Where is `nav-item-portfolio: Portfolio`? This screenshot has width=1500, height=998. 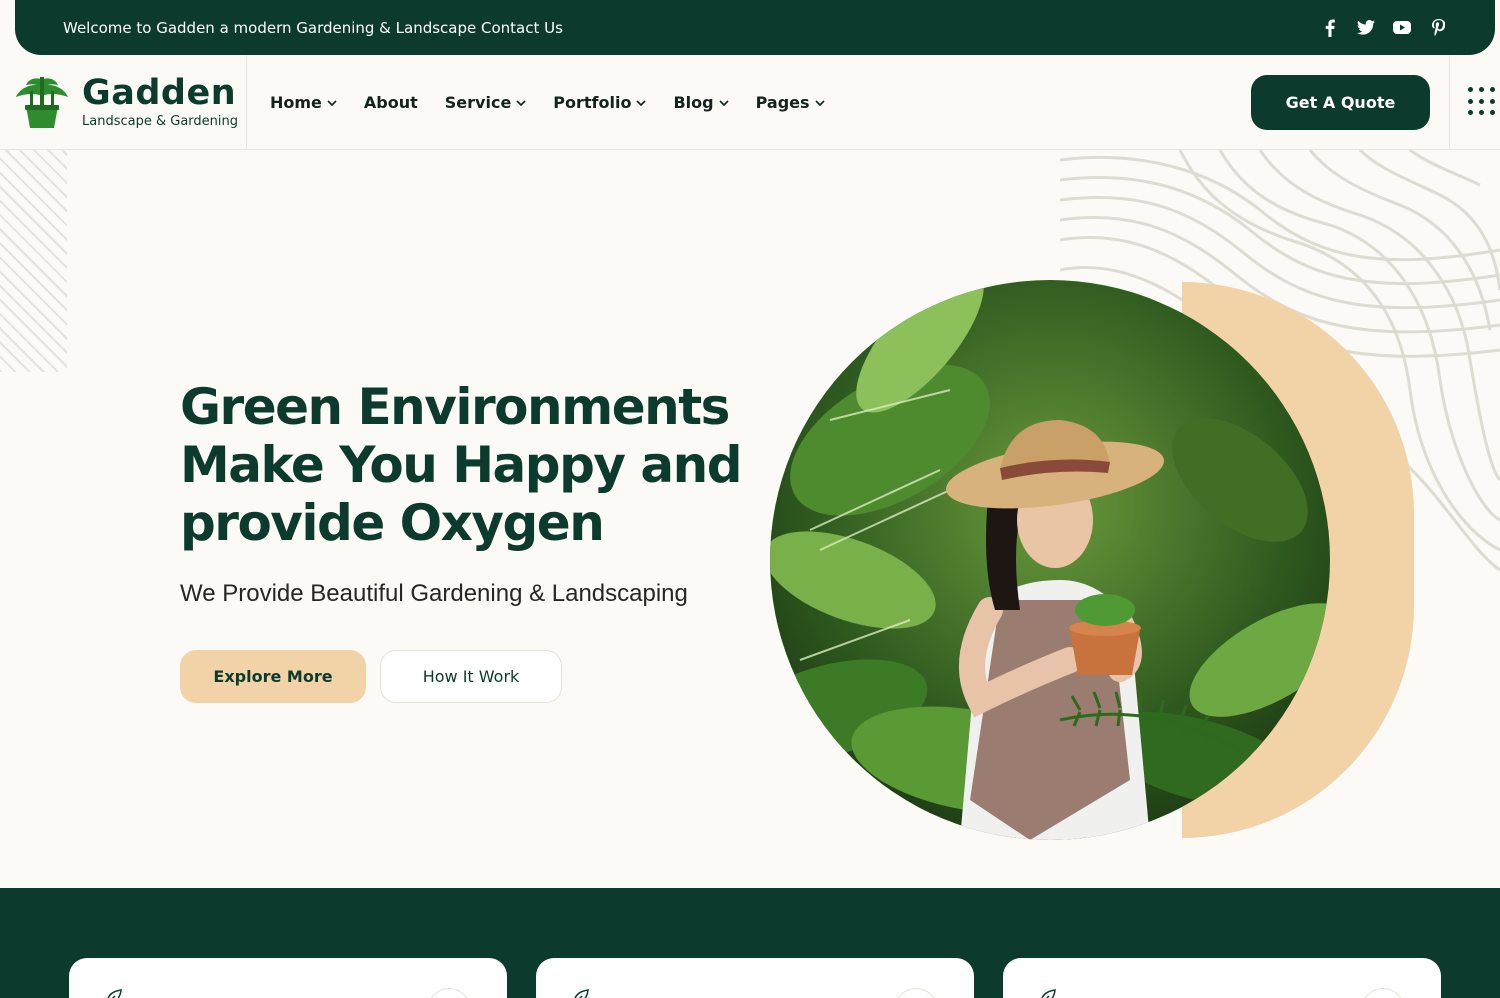 nav-item-portfolio: Portfolio is located at coordinates (600, 102).